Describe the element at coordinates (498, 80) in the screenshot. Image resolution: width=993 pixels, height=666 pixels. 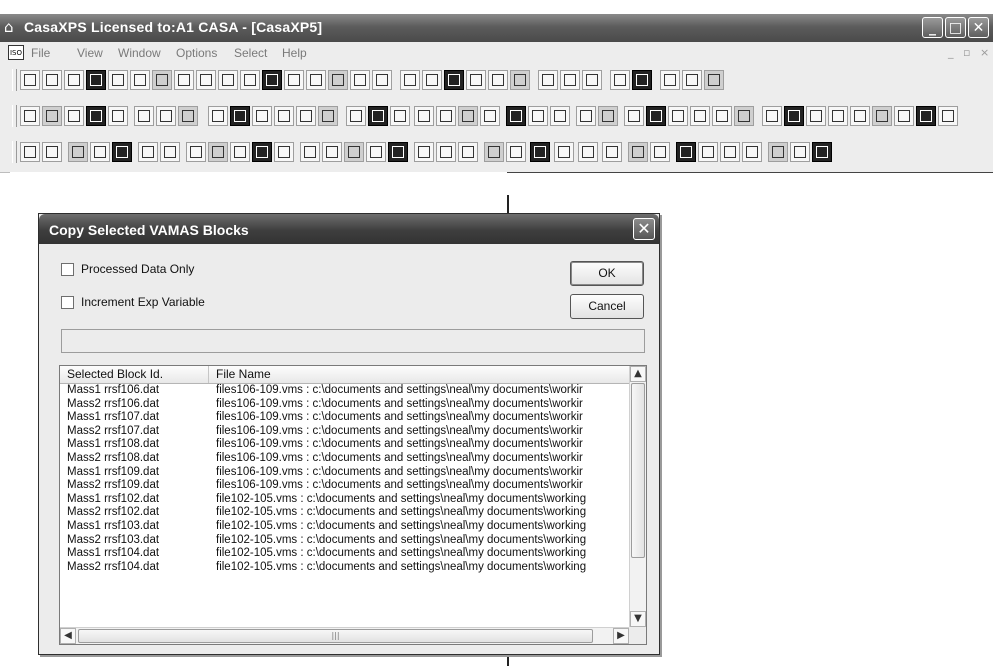
I see `pen-icon` at that location.